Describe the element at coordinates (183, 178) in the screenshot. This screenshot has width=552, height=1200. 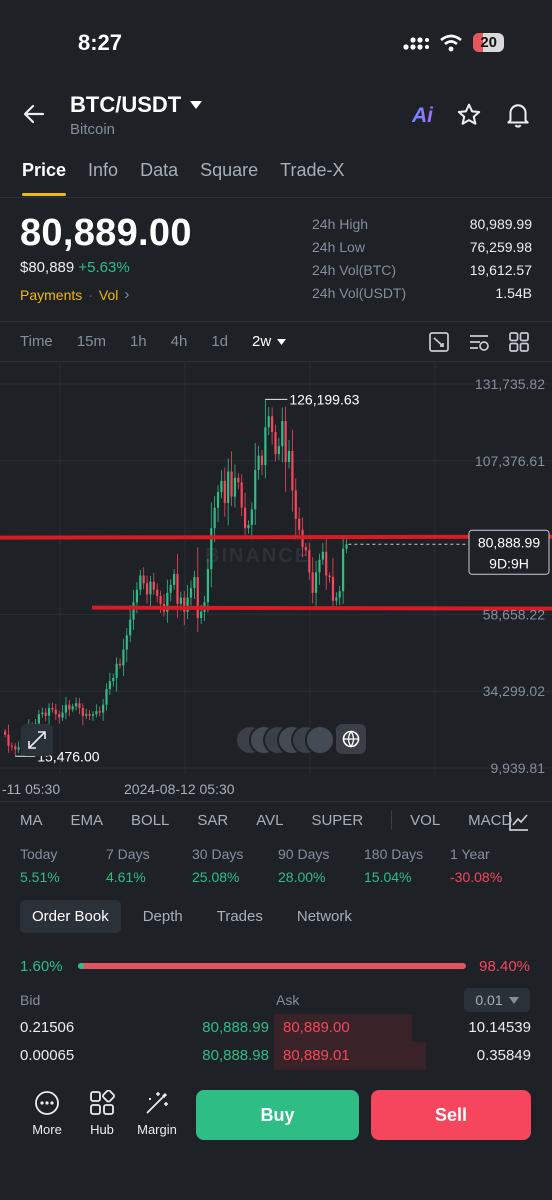
I see `main-tabs: Price Info Data Square Trade-X` at that location.